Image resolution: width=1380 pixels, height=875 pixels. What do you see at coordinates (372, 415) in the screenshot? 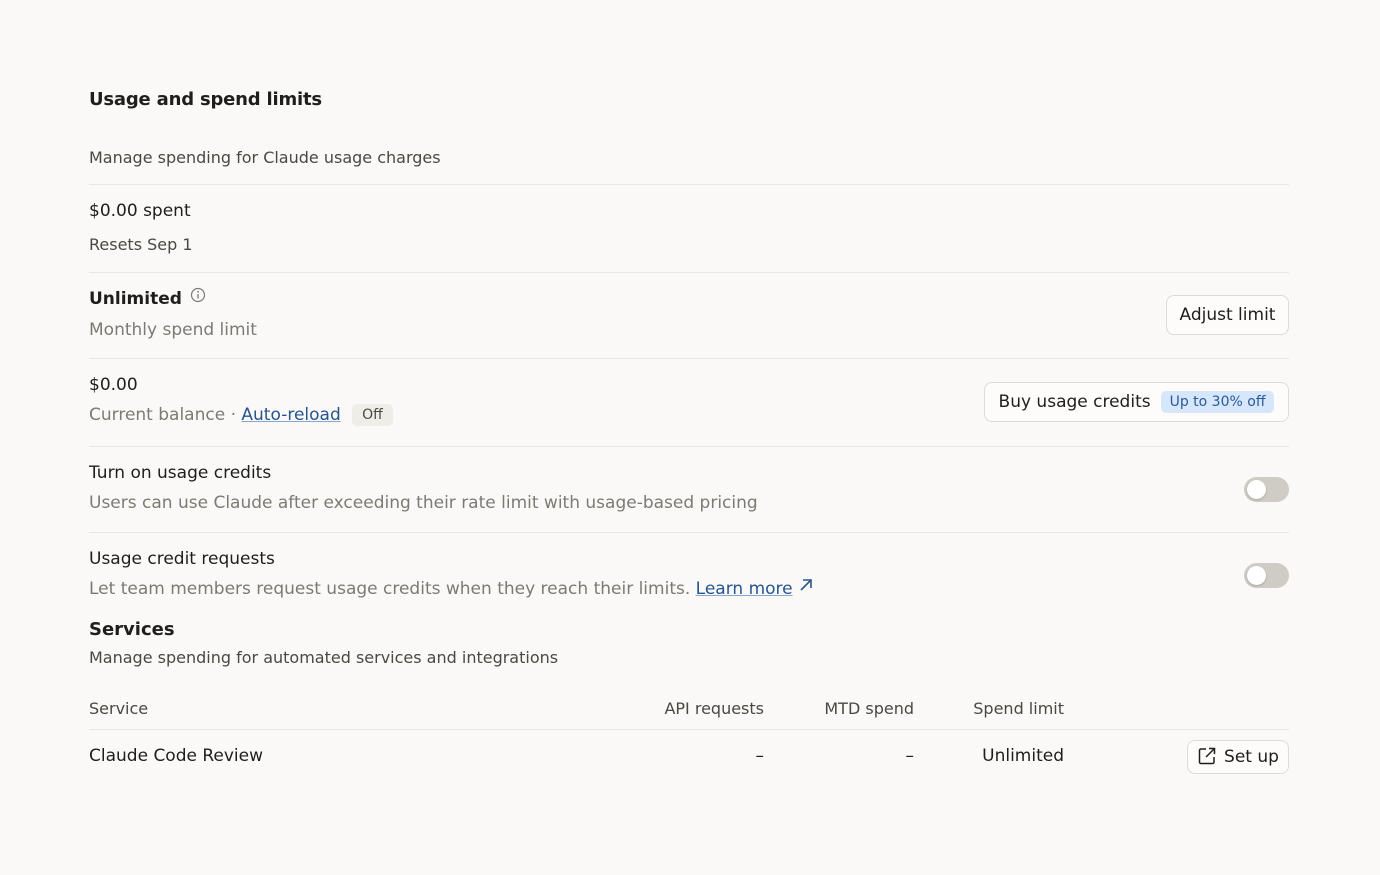
I see `auto-reload-status-badge: Off` at bounding box center [372, 415].